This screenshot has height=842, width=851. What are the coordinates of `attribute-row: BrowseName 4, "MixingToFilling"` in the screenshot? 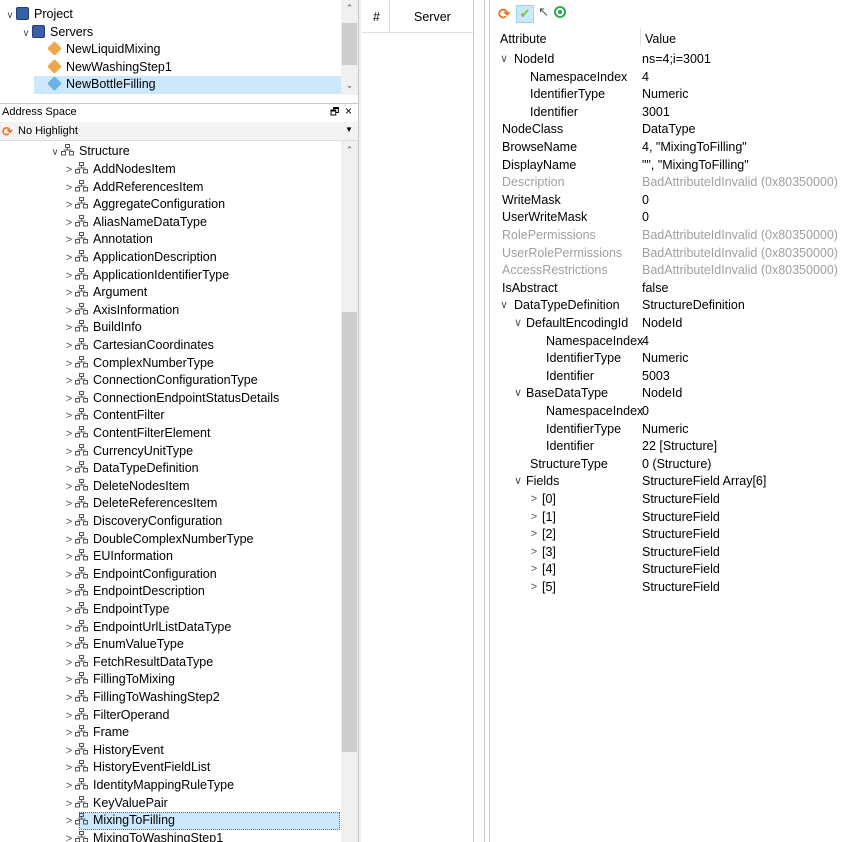 It's located at (670, 148).